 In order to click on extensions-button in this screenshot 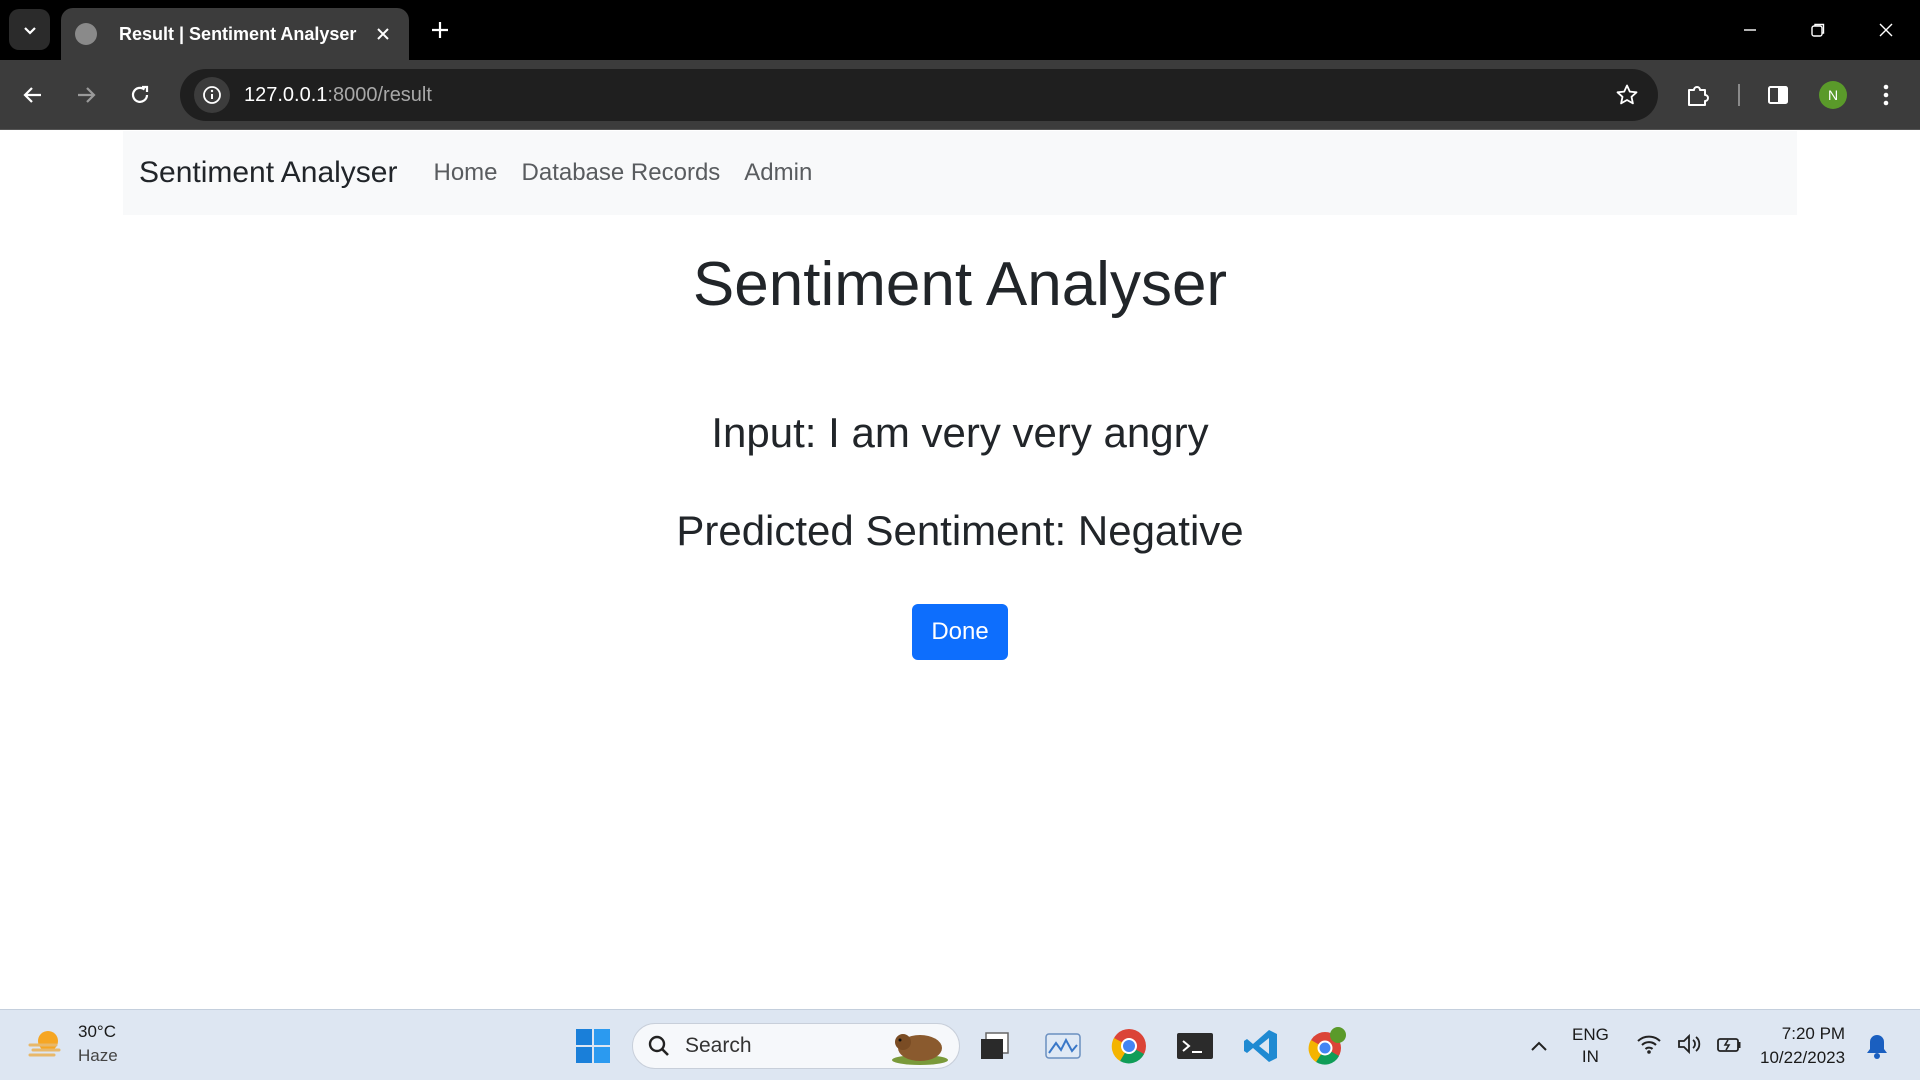, I will do `click(1698, 95)`.